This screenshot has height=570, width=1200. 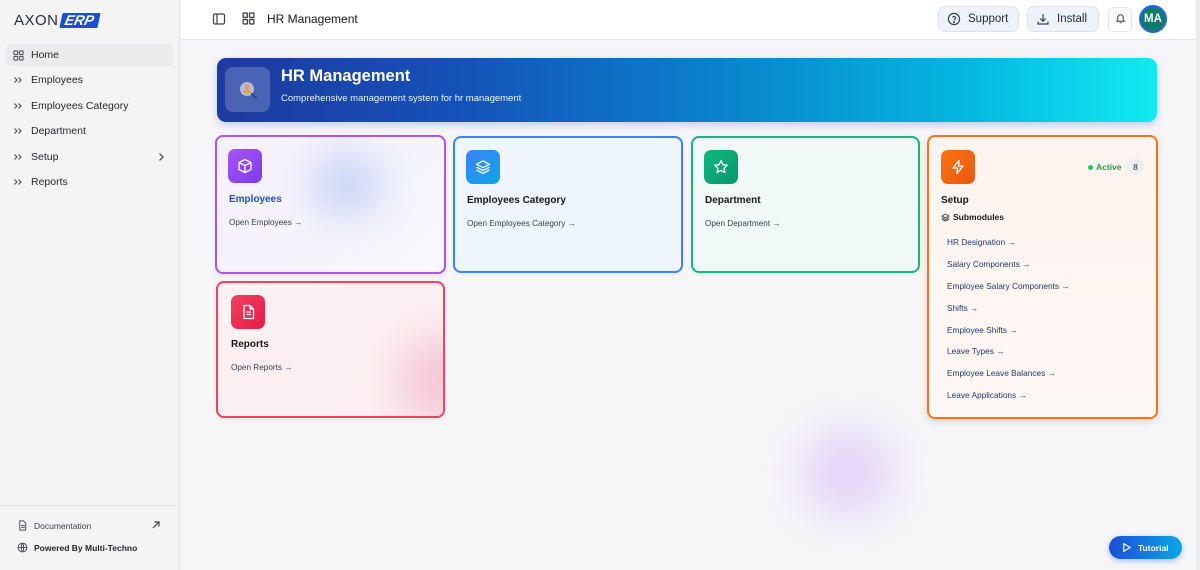 I want to click on sidebar-item-label: Employees, so click(x=57, y=80).